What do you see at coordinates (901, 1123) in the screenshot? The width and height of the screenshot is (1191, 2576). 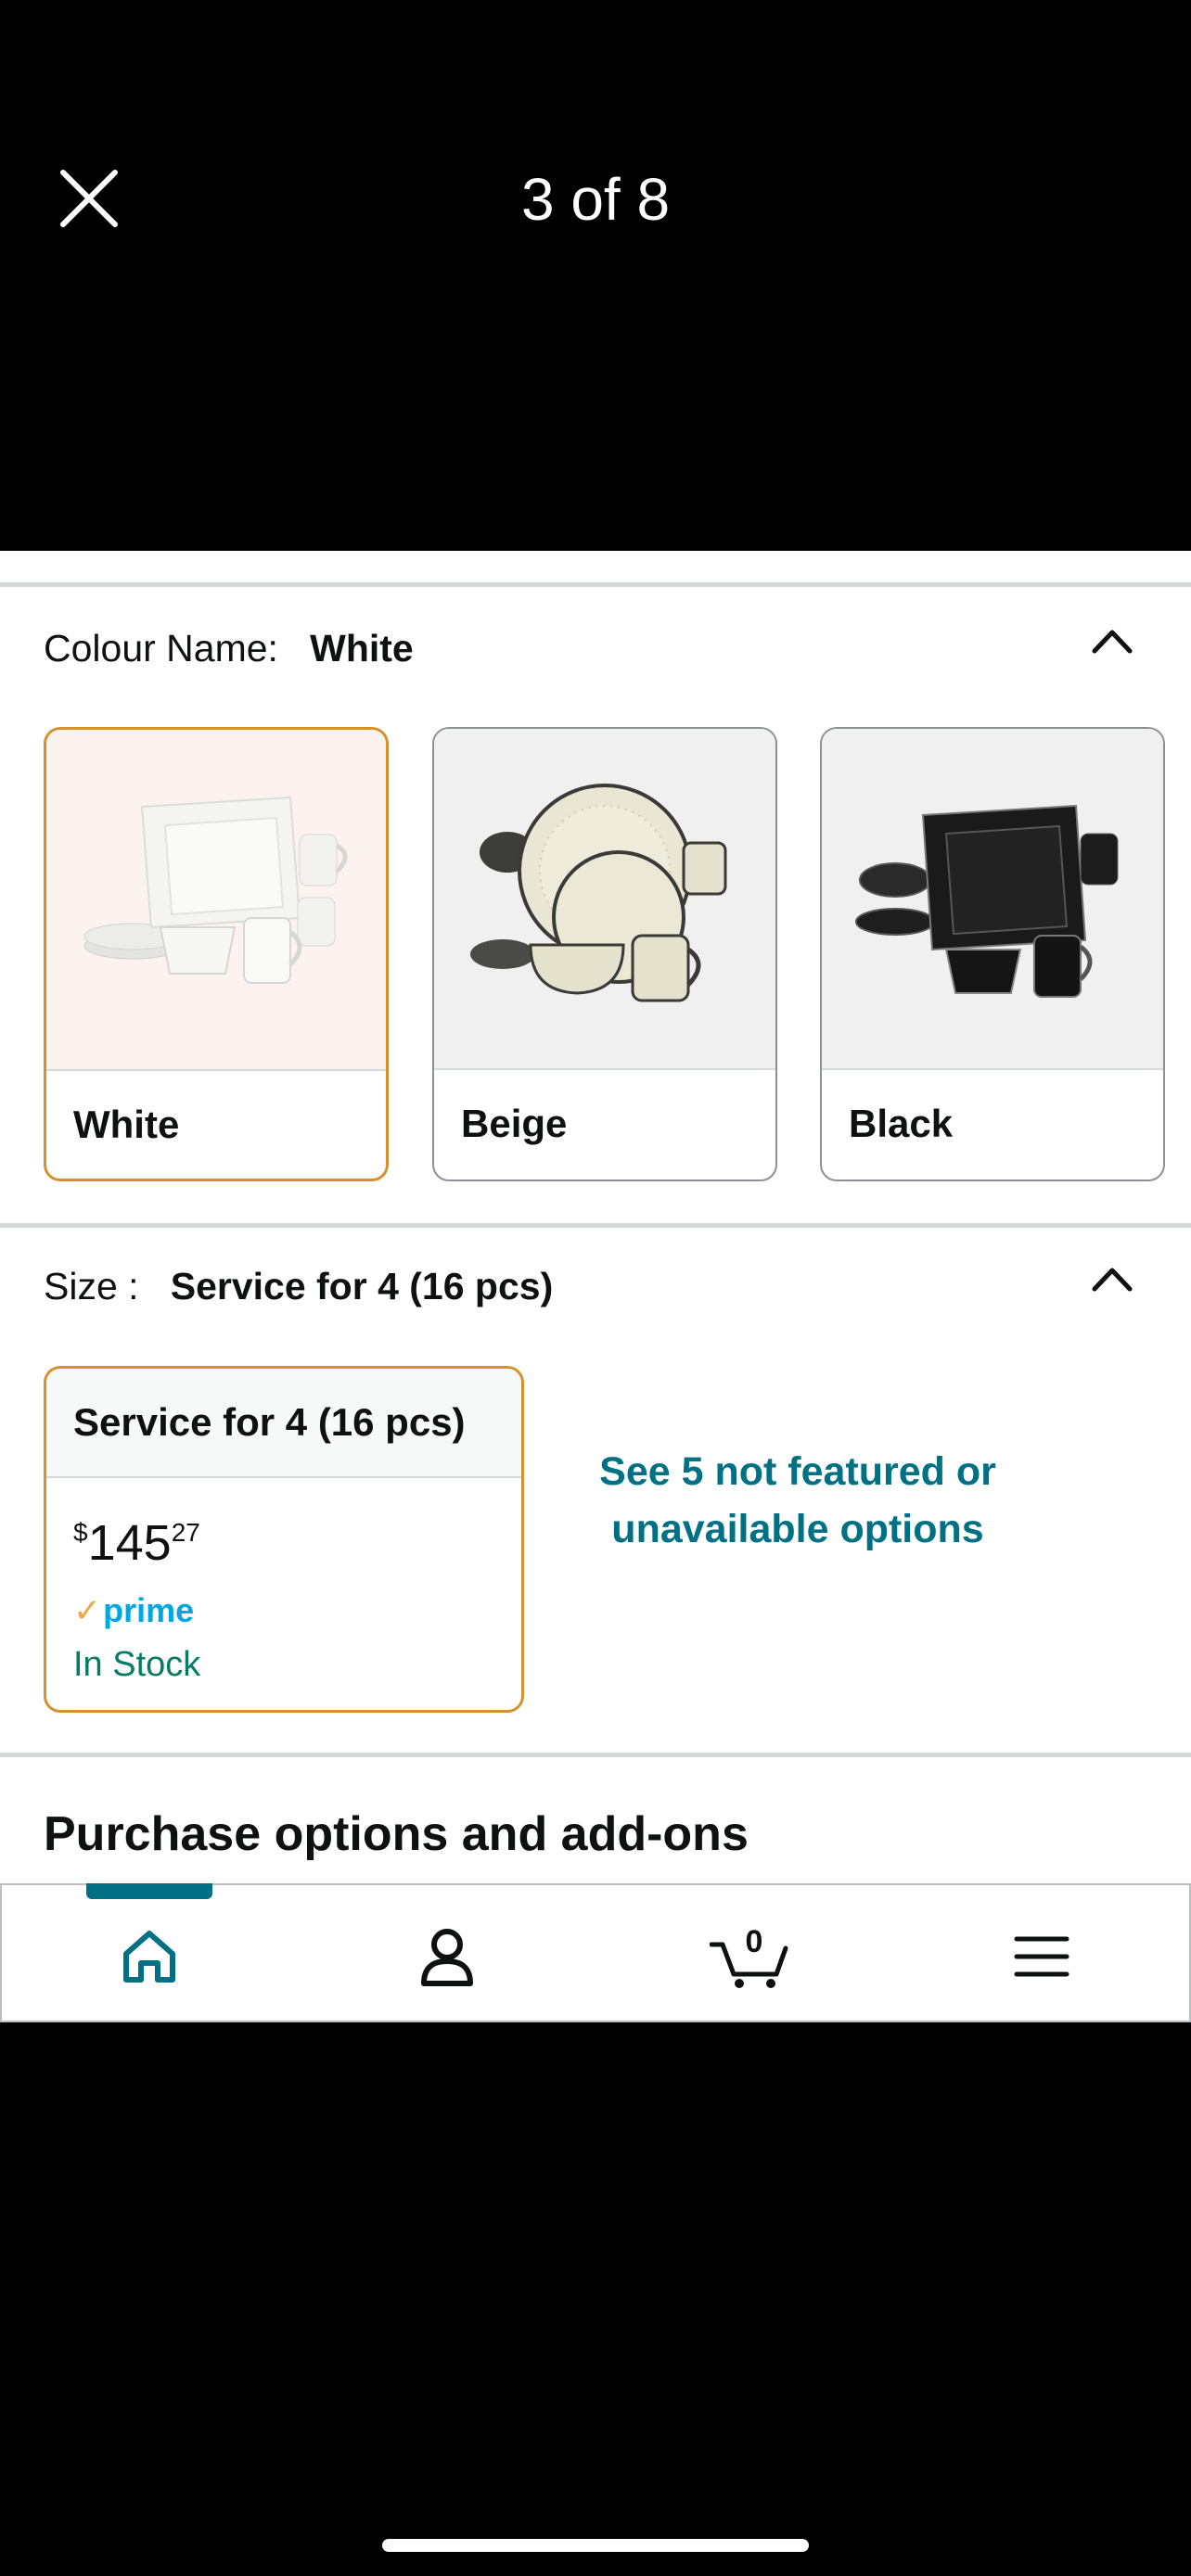 I see `swatch-label-black: Black` at bounding box center [901, 1123].